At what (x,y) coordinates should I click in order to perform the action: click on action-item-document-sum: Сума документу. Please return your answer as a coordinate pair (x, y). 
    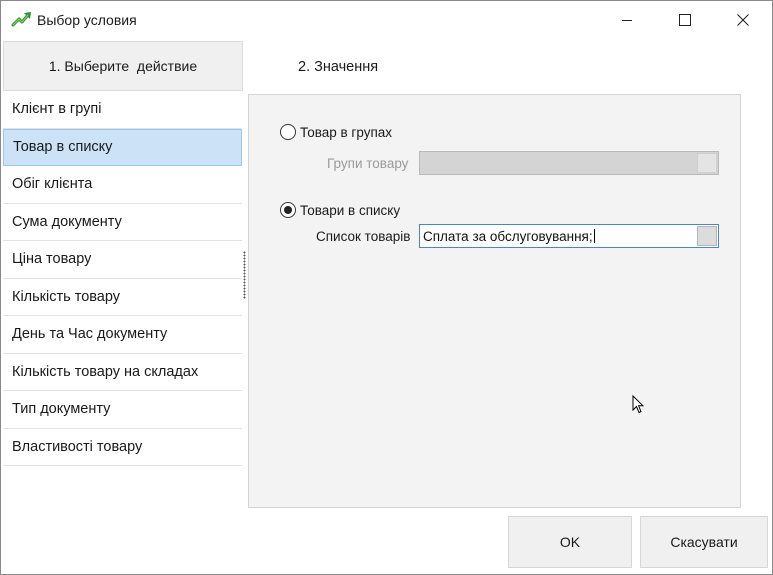
    Looking at the image, I should click on (122, 222).